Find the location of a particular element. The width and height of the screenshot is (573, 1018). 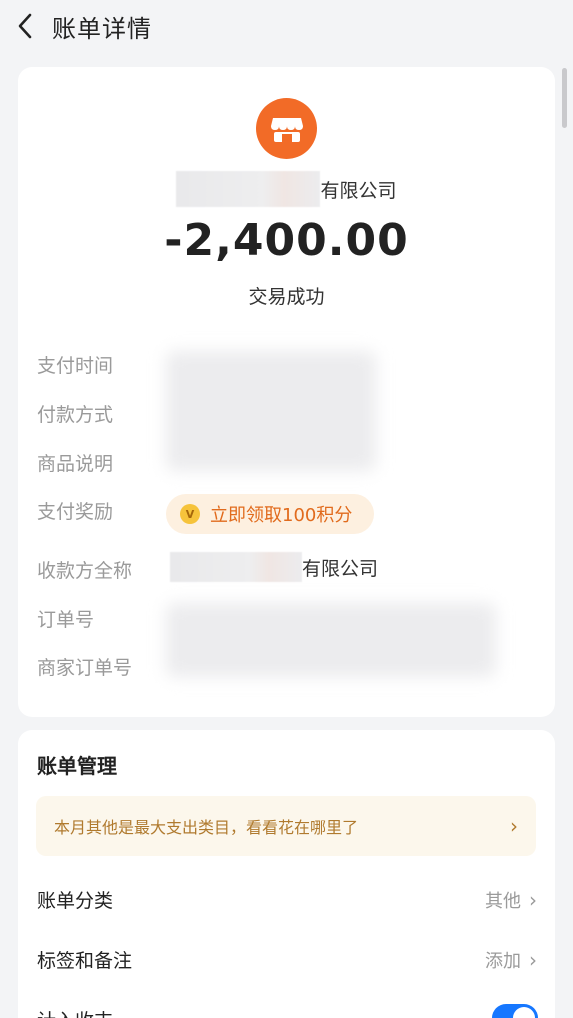

transaction-status: 交易成功 is located at coordinates (286, 297).